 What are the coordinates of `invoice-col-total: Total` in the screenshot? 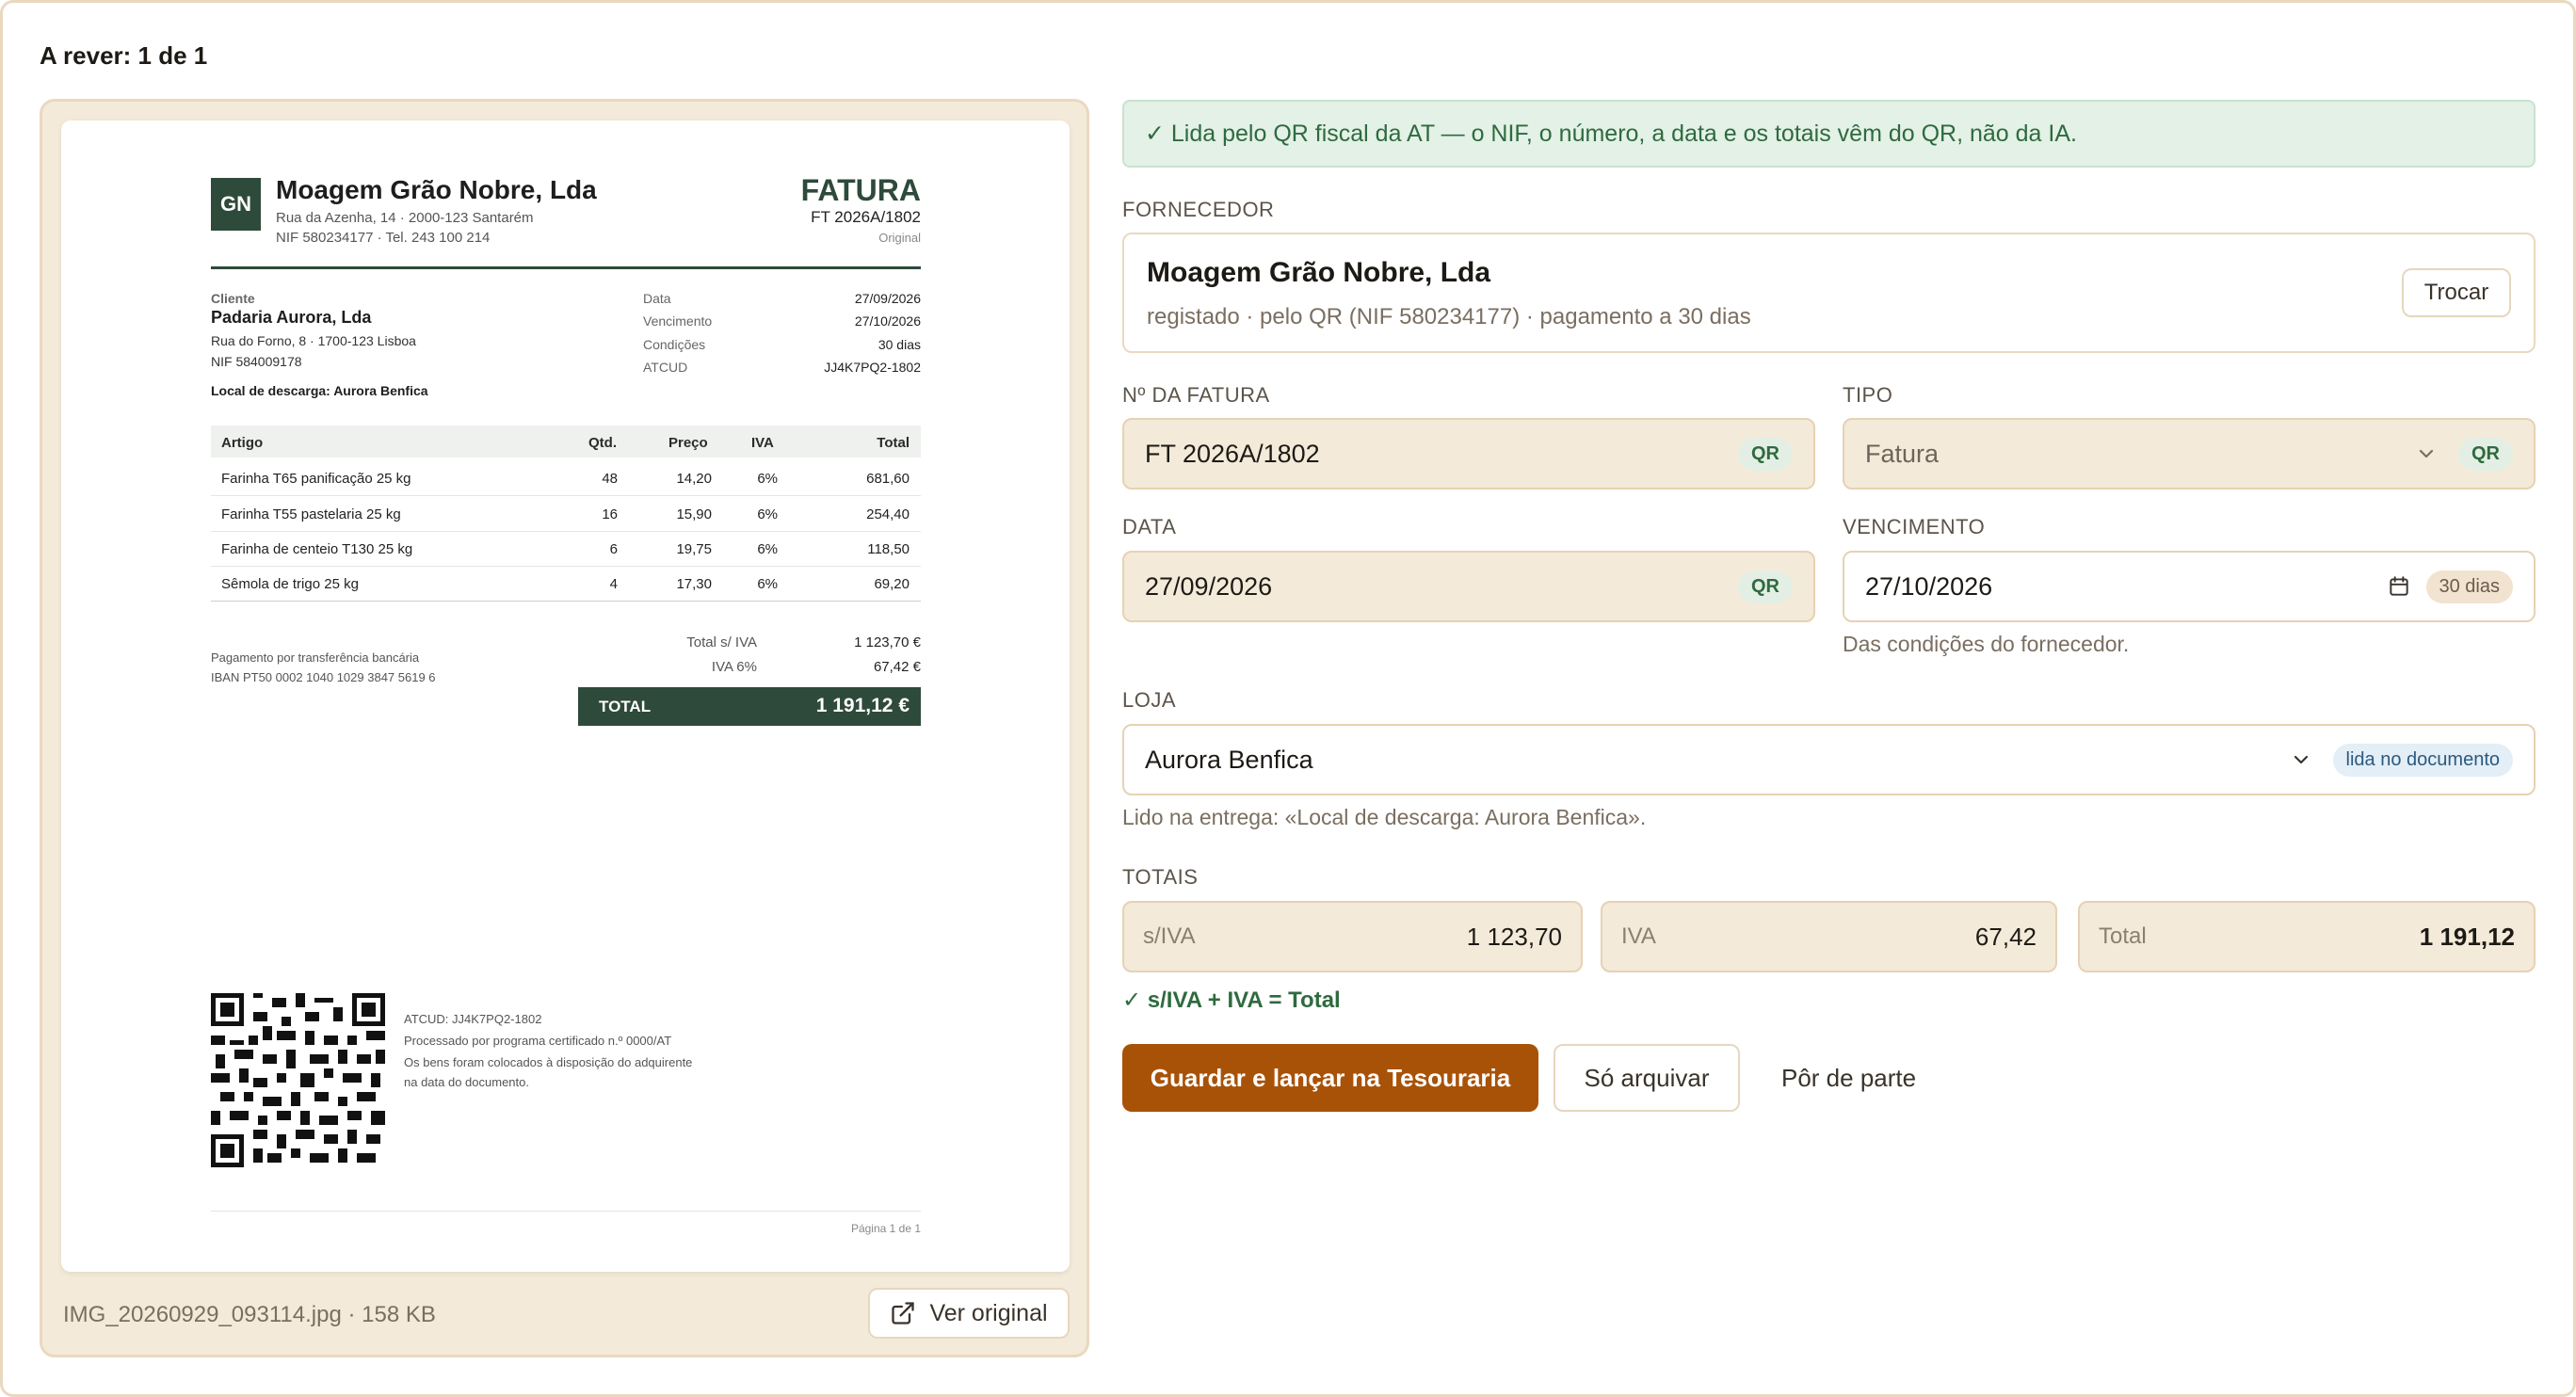 It's located at (893, 443).